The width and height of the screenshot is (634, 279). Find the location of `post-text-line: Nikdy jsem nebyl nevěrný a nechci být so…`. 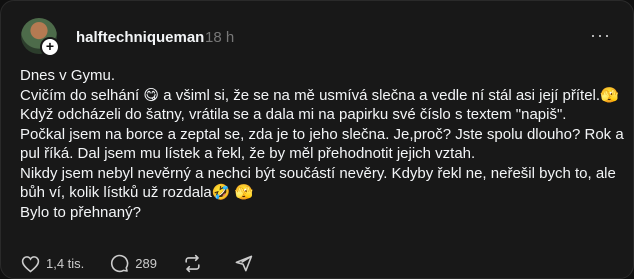

post-text-line: Nikdy jsem nebyl nevěrný a nechci být so… is located at coordinates (318, 173).